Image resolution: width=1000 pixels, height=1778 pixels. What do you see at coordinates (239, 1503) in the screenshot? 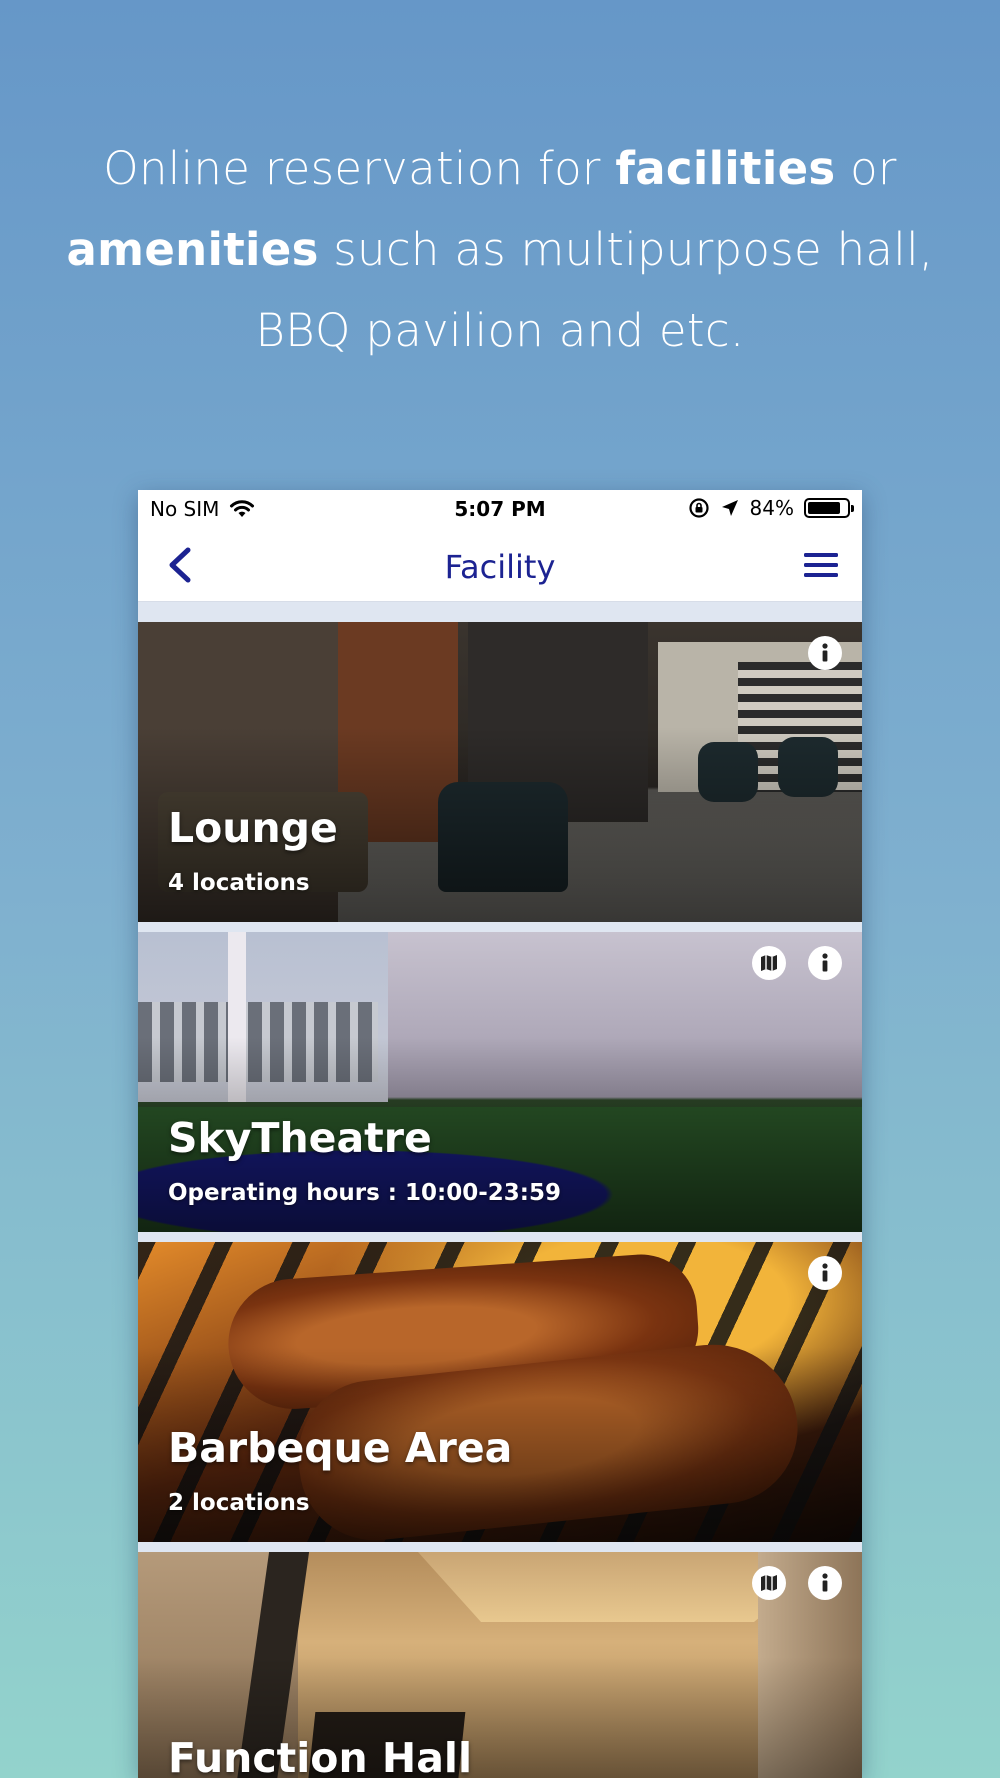
I see `facility-subtitle: 2 locations` at bounding box center [239, 1503].